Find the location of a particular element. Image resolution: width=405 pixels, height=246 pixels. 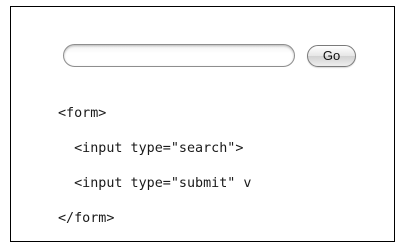

search-input is located at coordinates (179, 55).